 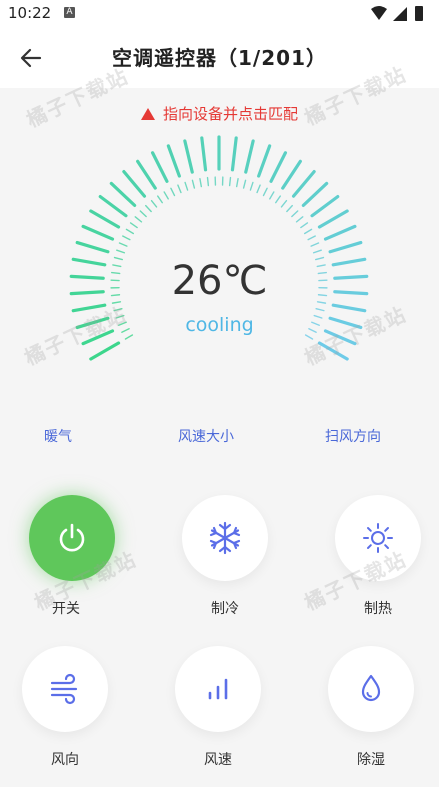 I want to click on heat-mode-label: 制热, so click(x=378, y=609).